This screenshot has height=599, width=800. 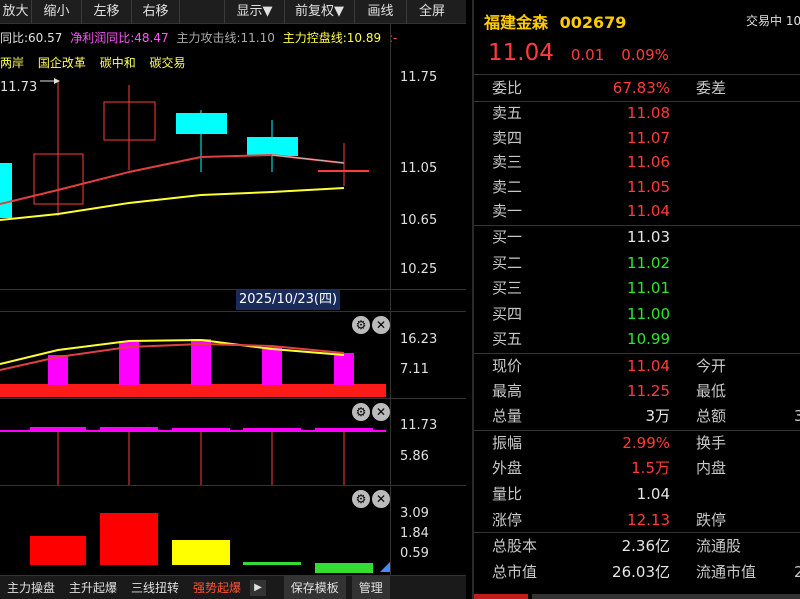 What do you see at coordinates (118, 63) in the screenshot?
I see `concept-tag: 碳中和` at bounding box center [118, 63].